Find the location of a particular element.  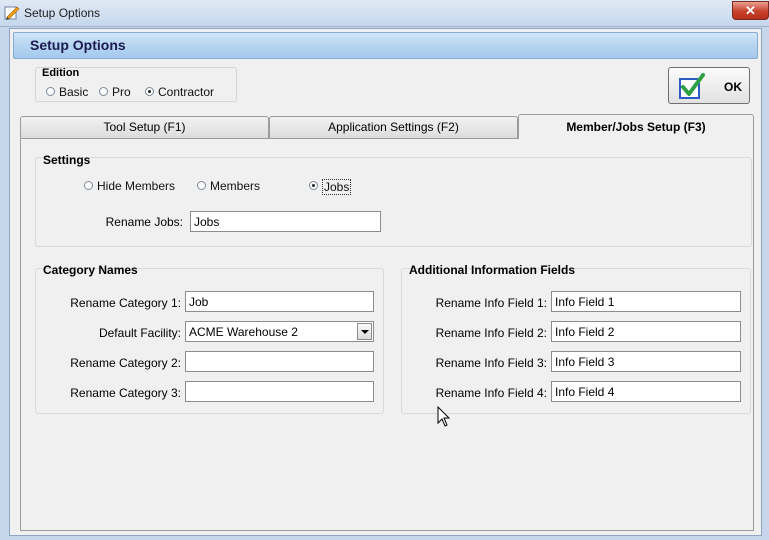

checkbox-check-icon is located at coordinates (692, 86).